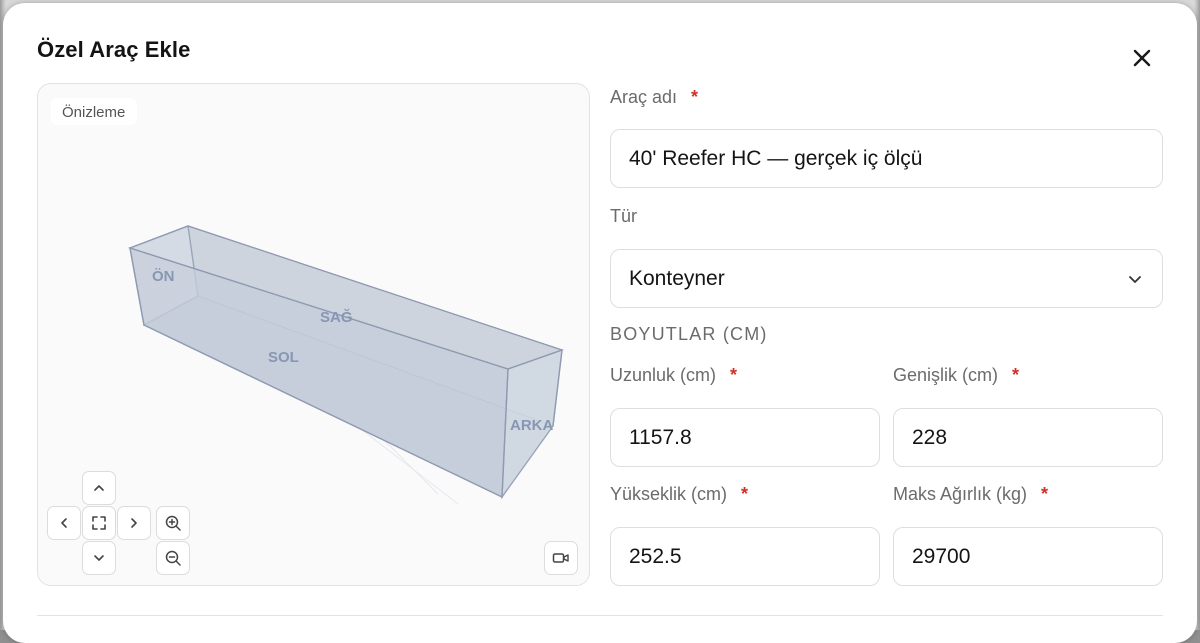 This screenshot has width=1200, height=643. What do you see at coordinates (531, 425) in the screenshot?
I see `face-label-back: ARKA` at bounding box center [531, 425].